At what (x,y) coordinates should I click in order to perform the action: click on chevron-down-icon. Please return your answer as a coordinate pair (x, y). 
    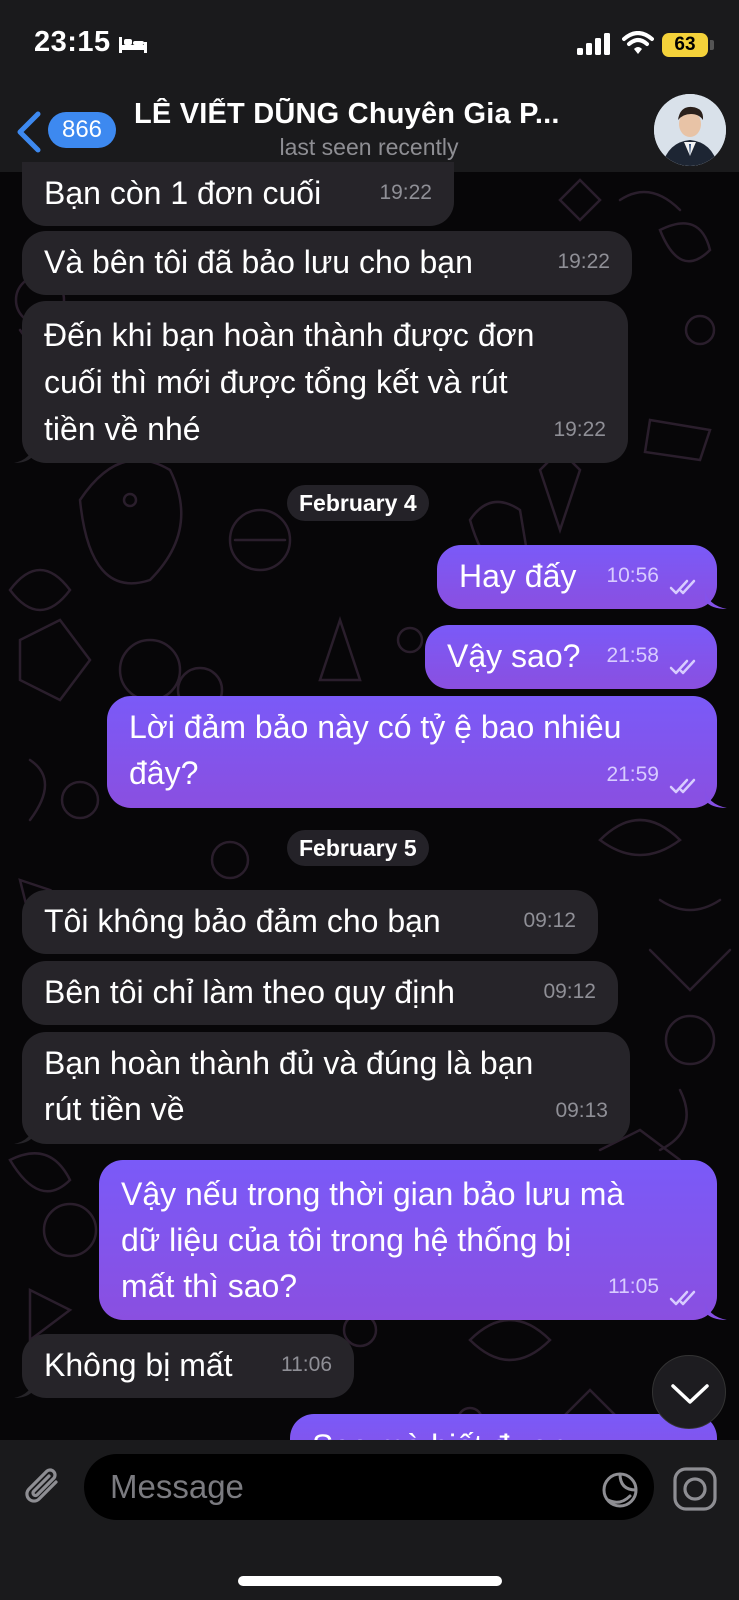
    Looking at the image, I should click on (690, 1394).